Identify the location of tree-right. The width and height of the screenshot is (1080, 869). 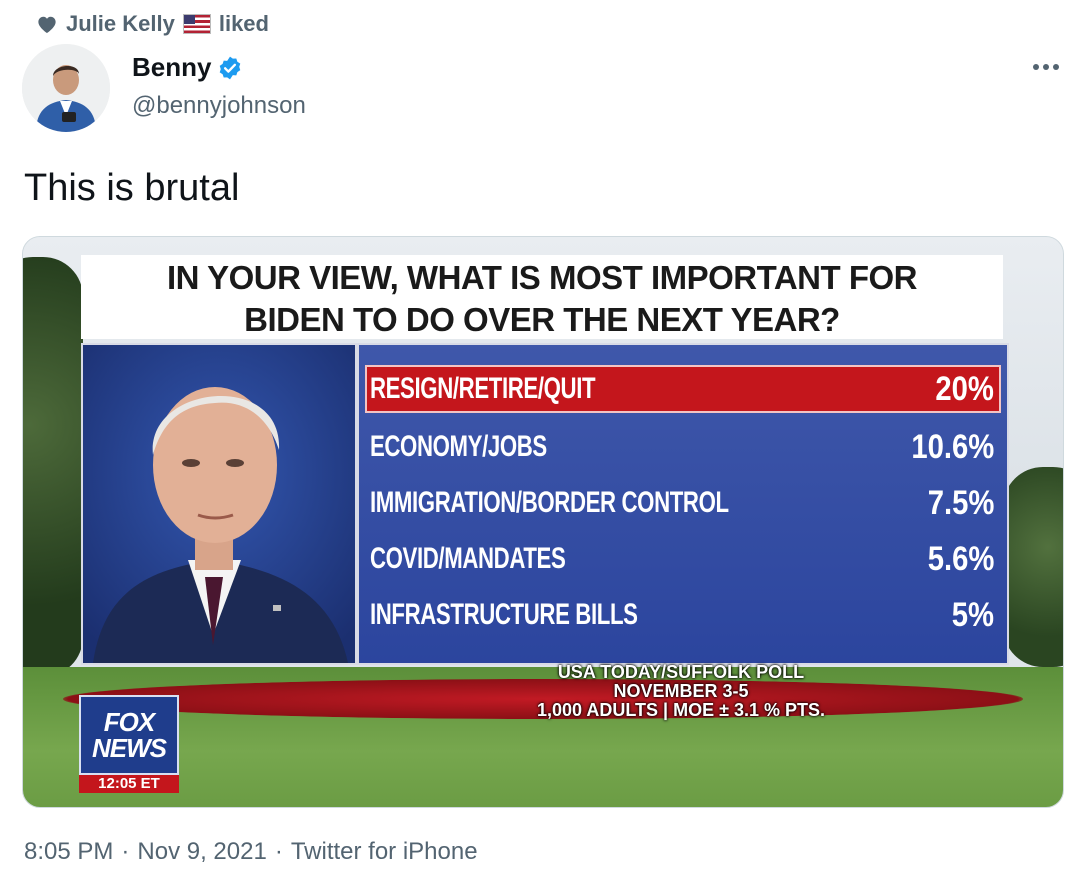
(1033, 567).